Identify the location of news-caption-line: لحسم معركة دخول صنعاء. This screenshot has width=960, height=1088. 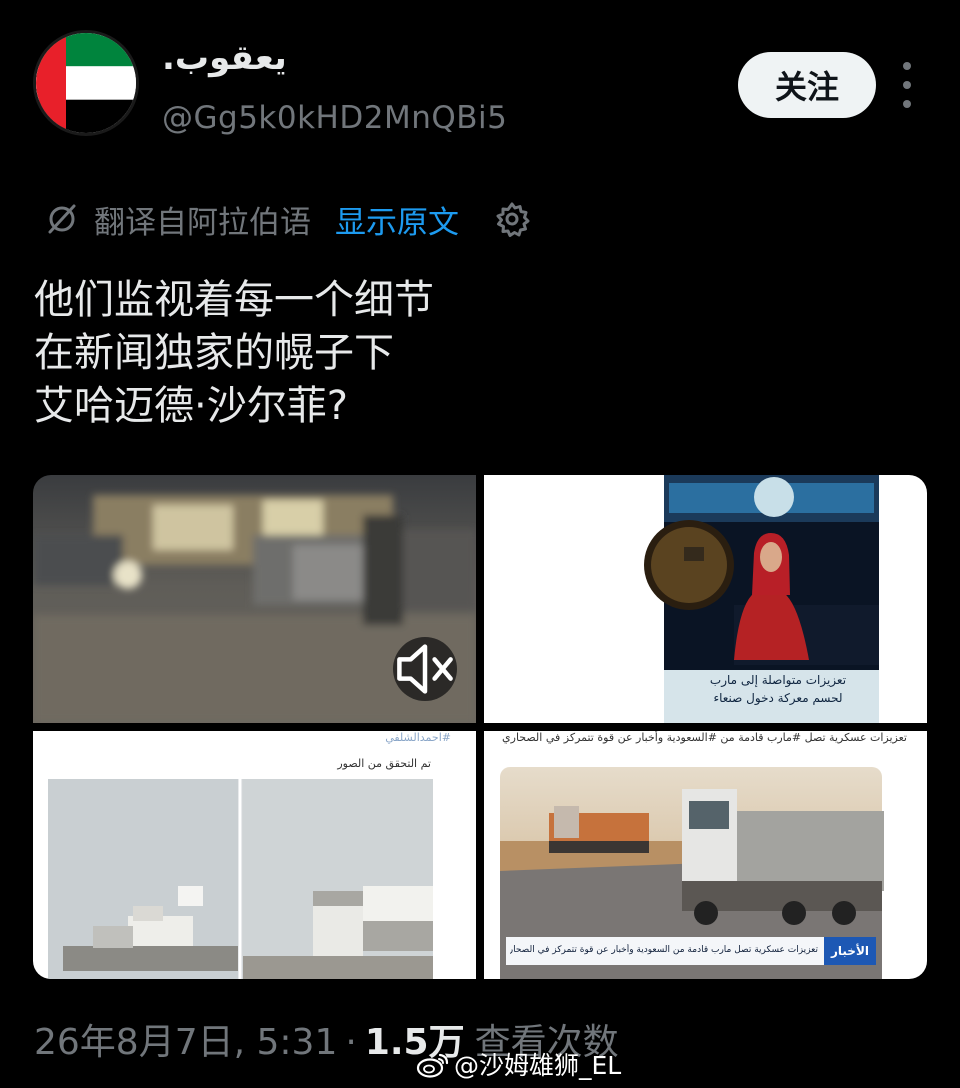
(778, 698).